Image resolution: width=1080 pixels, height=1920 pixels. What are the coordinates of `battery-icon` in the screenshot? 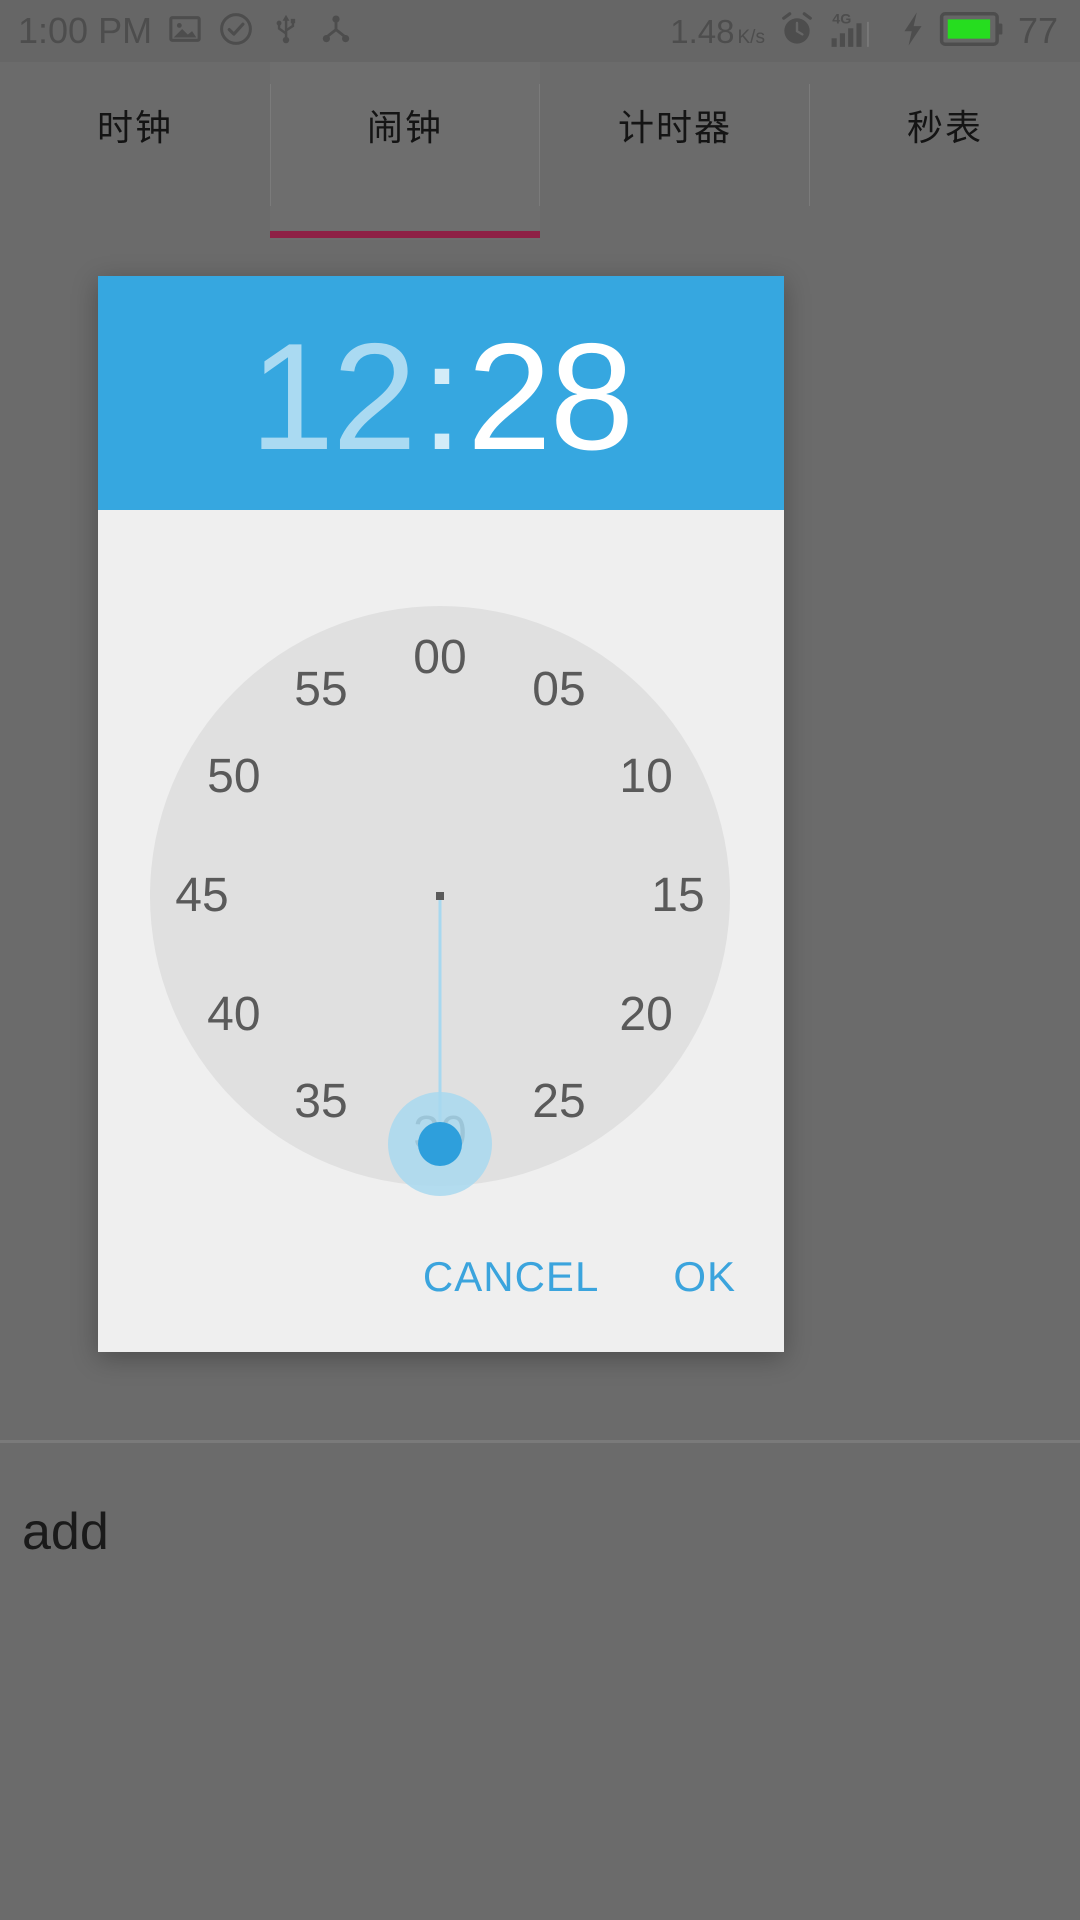 It's located at (972, 31).